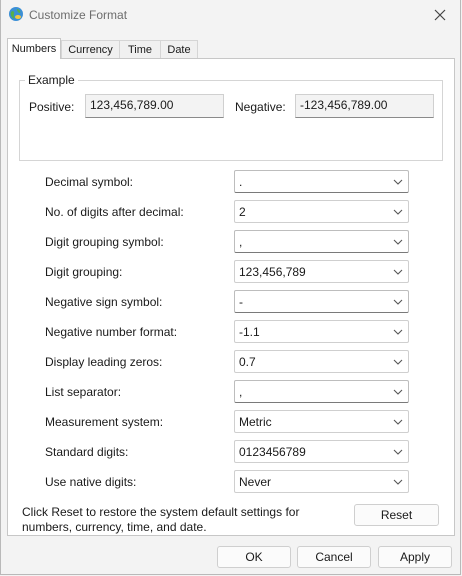 The height and width of the screenshot is (576, 462). Describe the element at coordinates (34, 48) in the screenshot. I see `tab-numbers: Numbers` at that location.